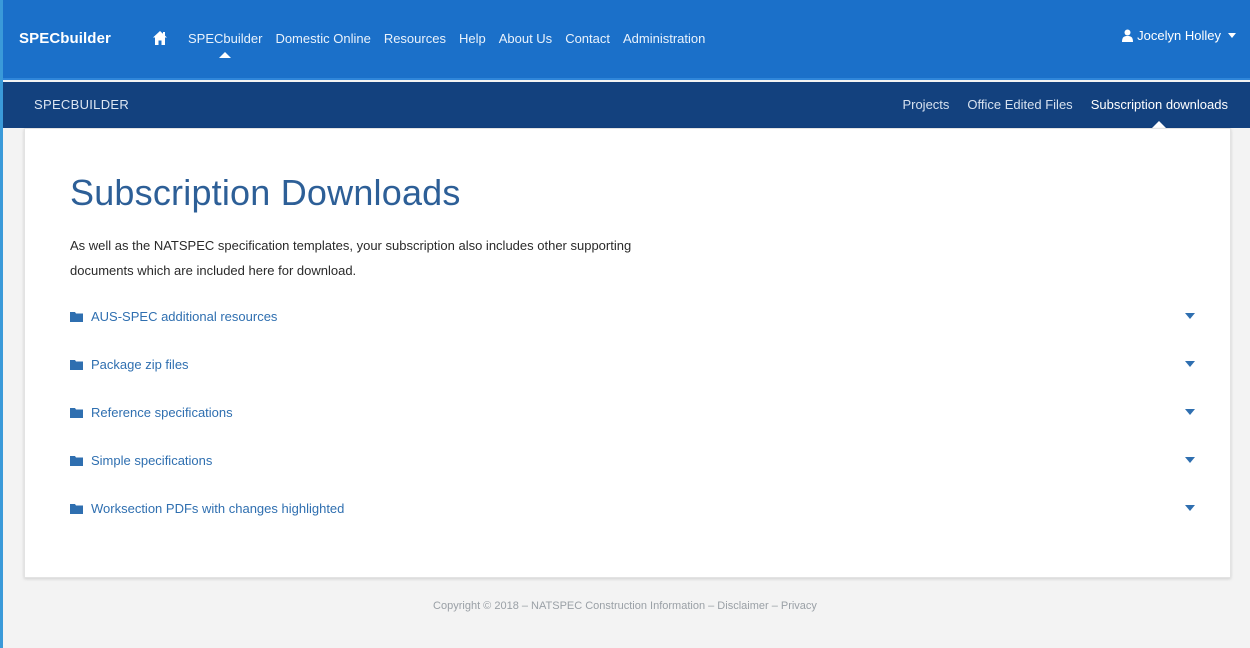 The height and width of the screenshot is (648, 1250). I want to click on download-item-reference-specs: Reference specifications, so click(632, 429).